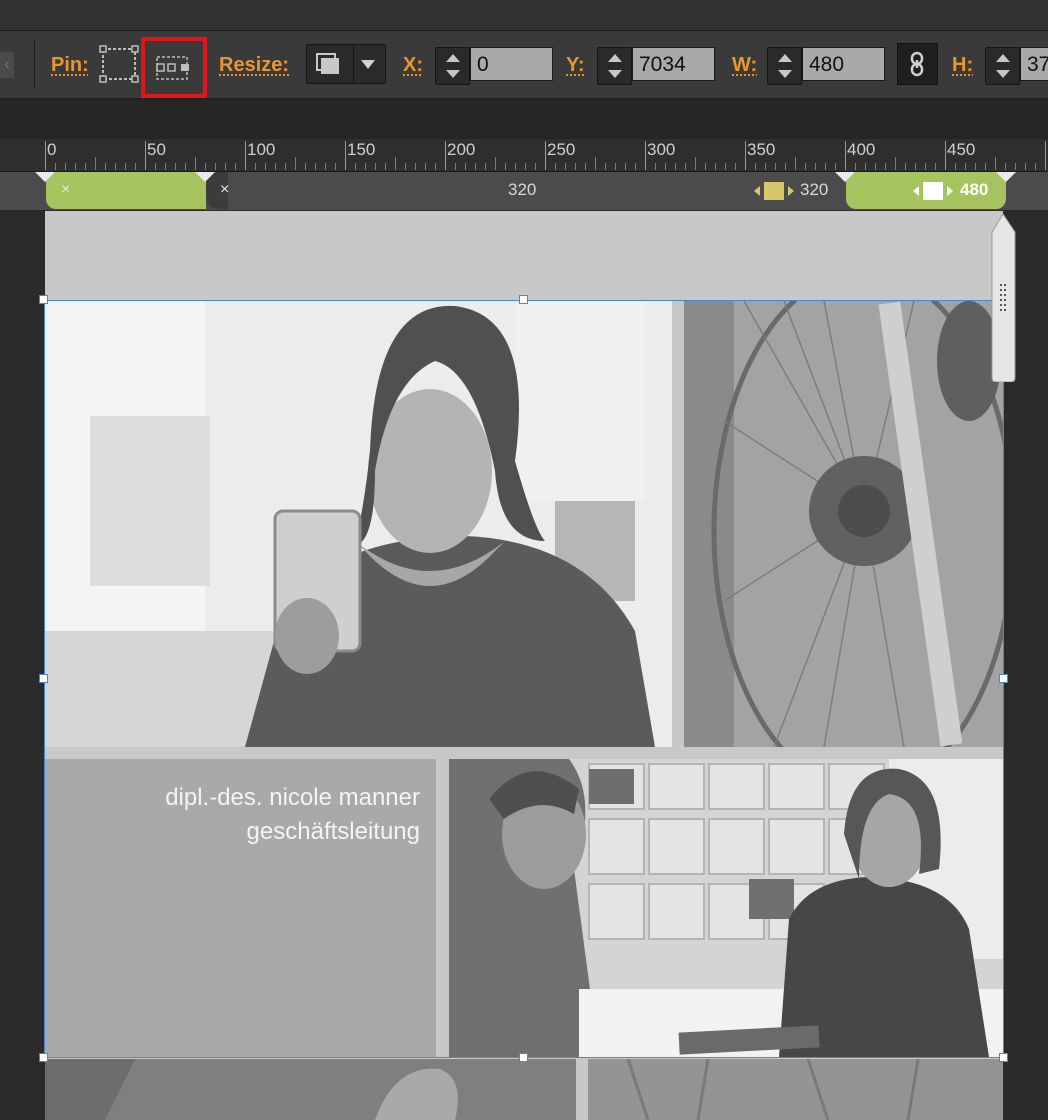 The width and height of the screenshot is (1048, 1120). I want to click on w-label: W:, so click(745, 65).